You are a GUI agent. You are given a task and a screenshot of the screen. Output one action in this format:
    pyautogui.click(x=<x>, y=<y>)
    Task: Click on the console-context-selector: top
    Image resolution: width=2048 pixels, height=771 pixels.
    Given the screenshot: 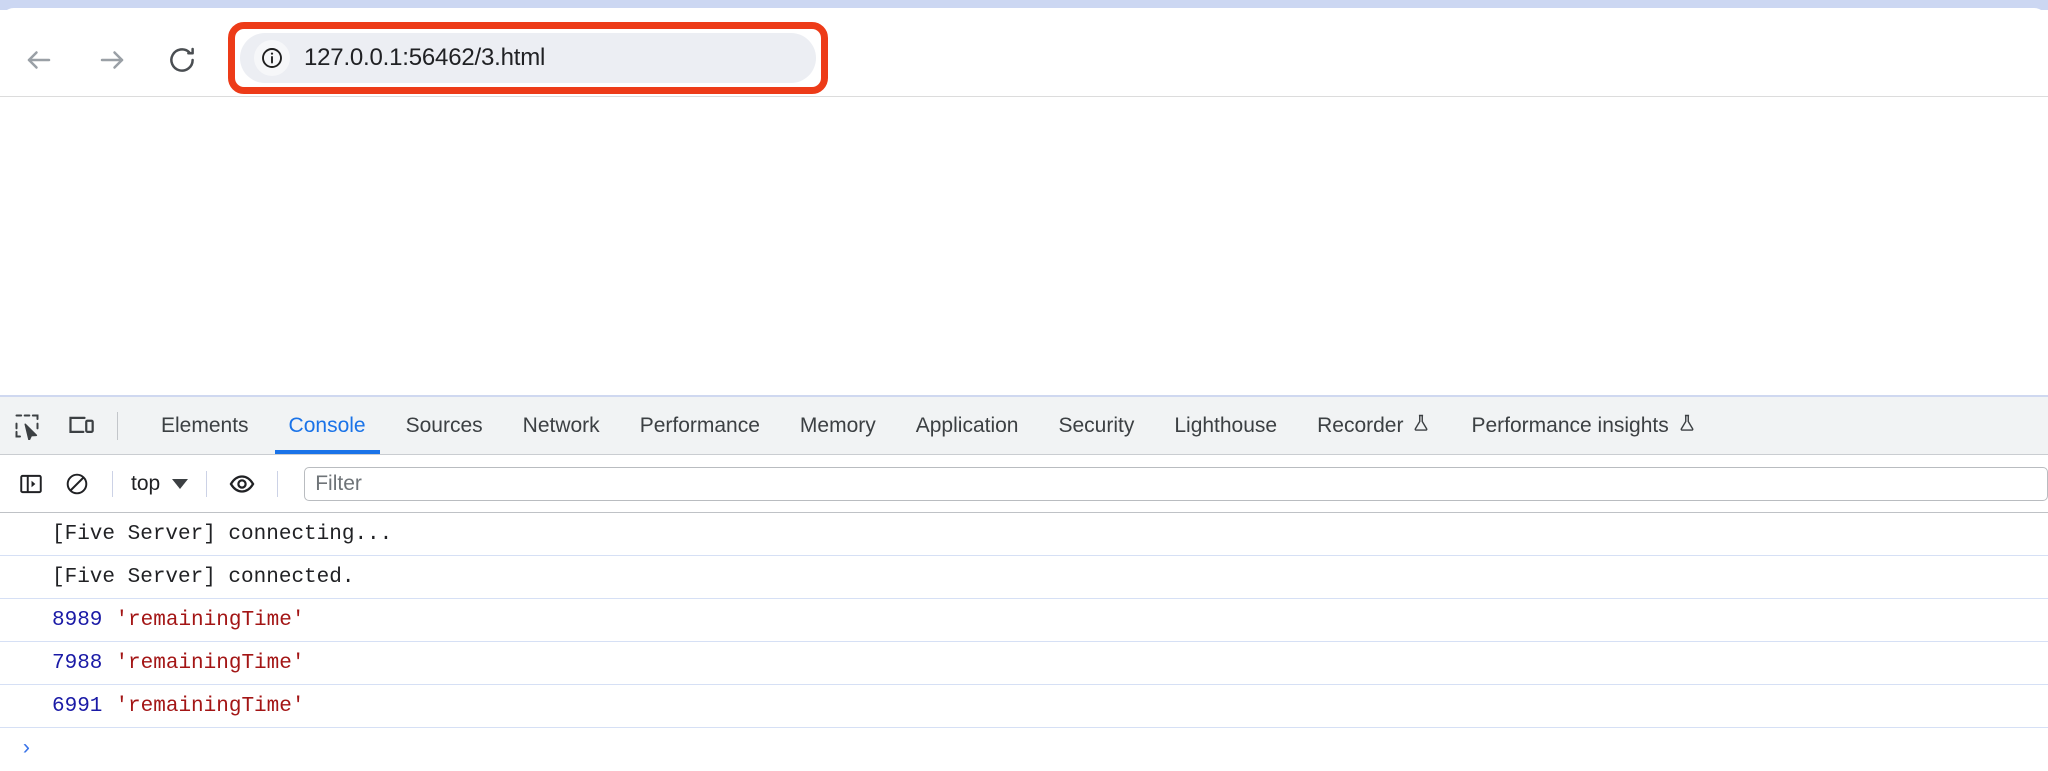 What is the action you would take?
    pyautogui.click(x=159, y=484)
    